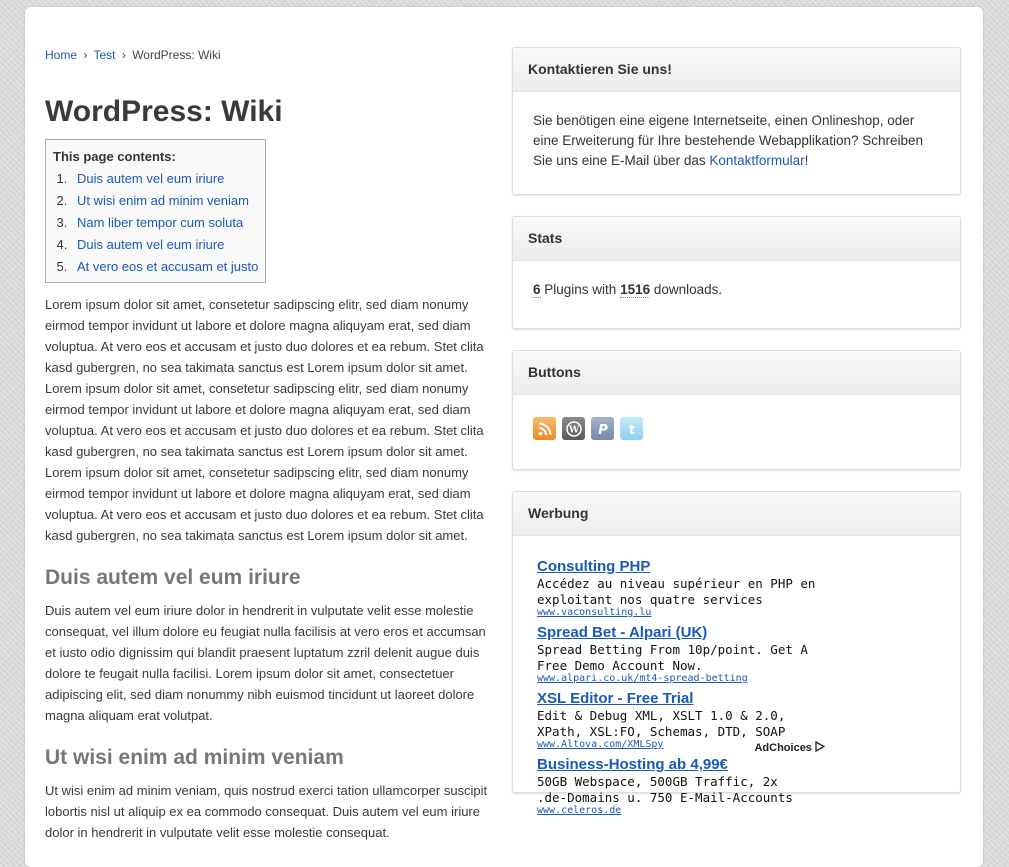  I want to click on contact-text-suffix: !, so click(806, 160).